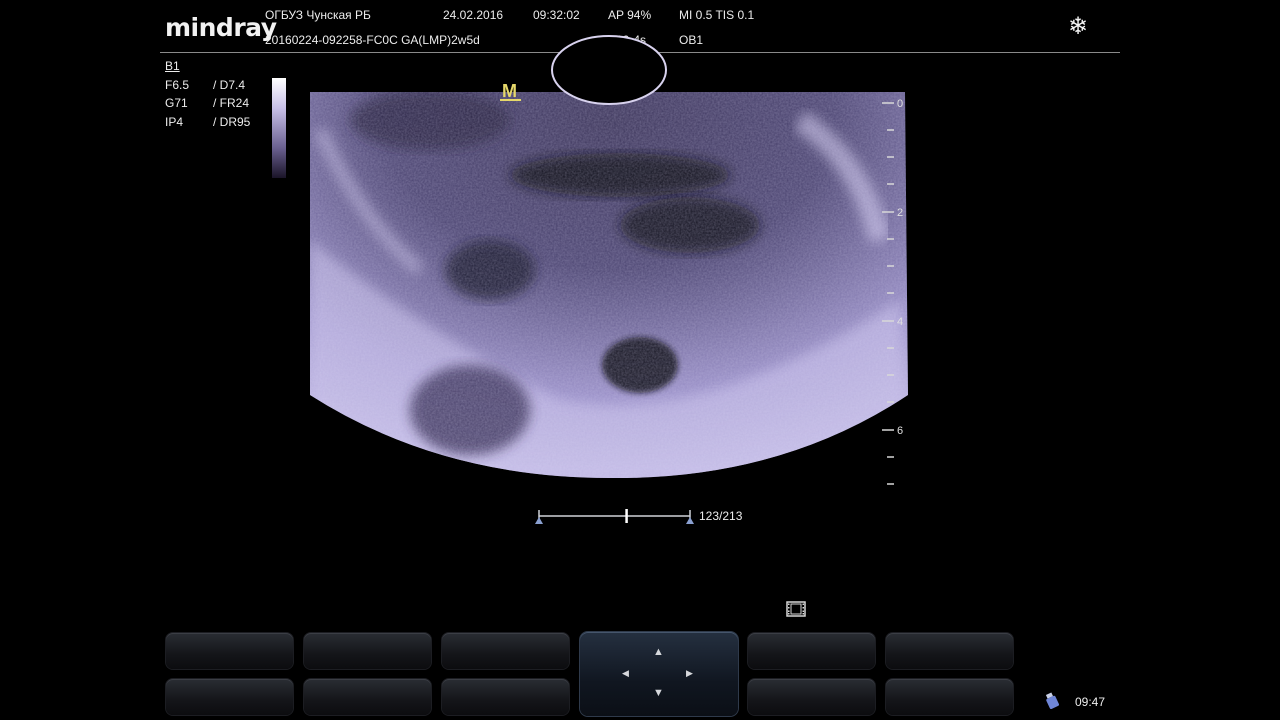 This screenshot has height=720, width=1280. Describe the element at coordinates (659, 674) in the screenshot. I see `navigation-pad: ▲ ▼ ◀ ▶` at that location.